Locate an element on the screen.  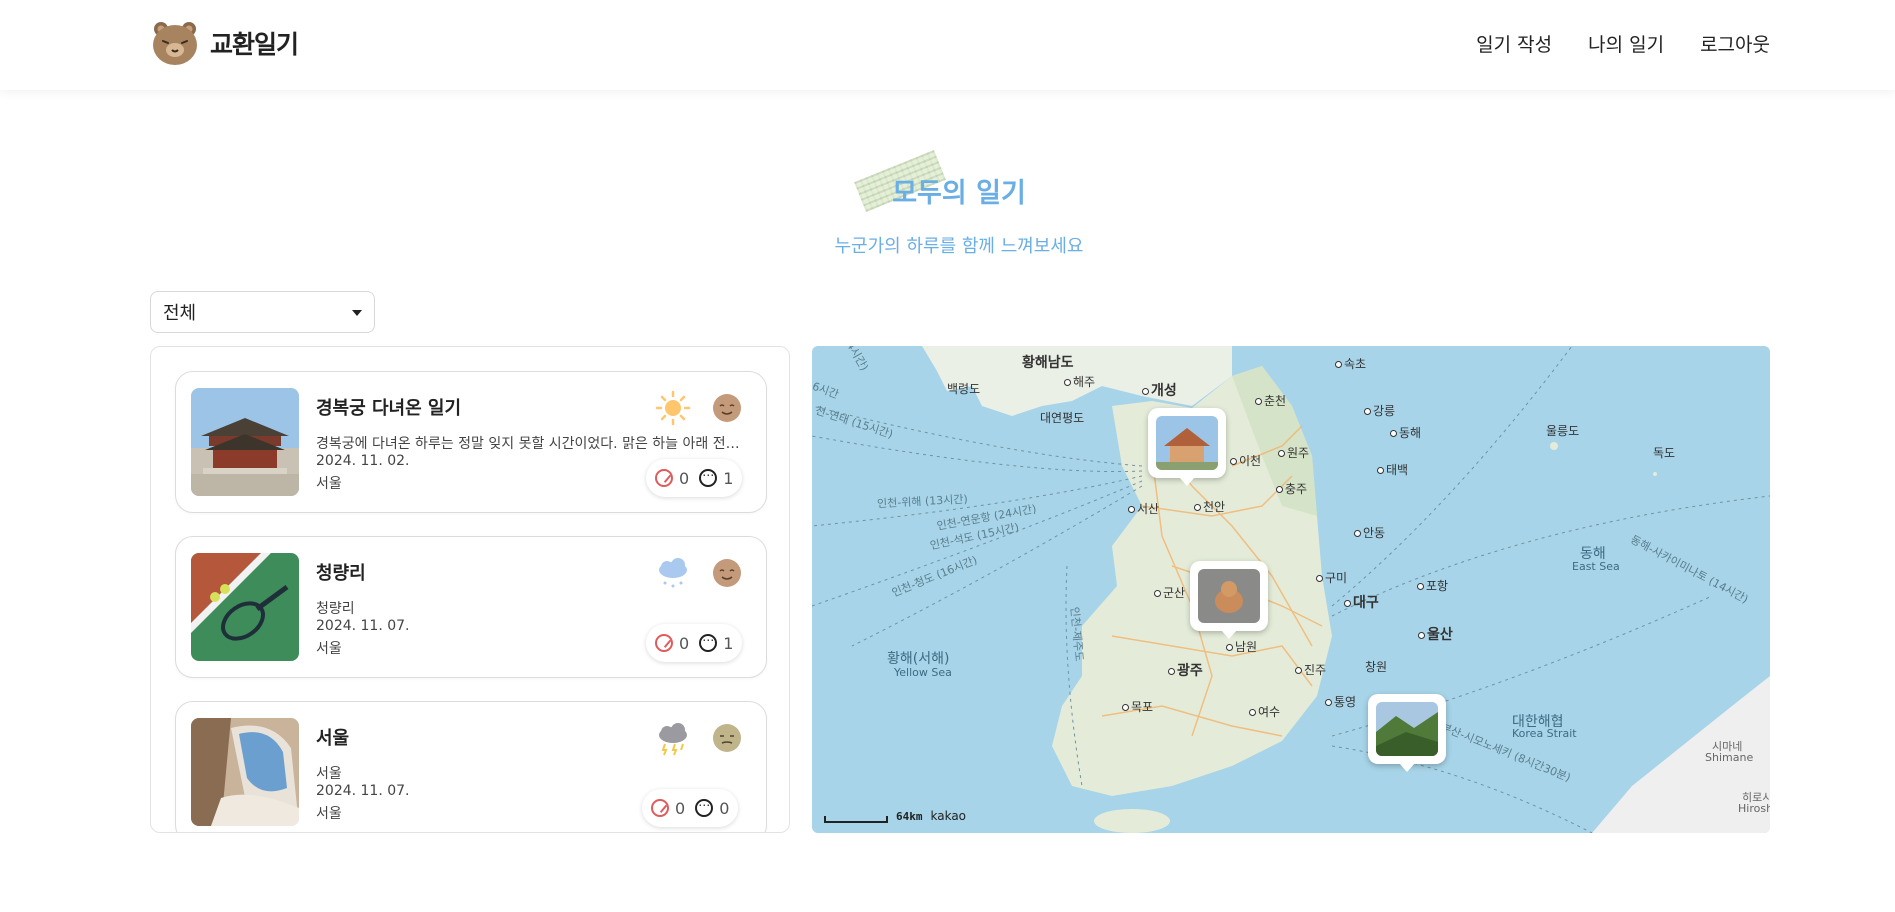
map-label: 천안 is located at coordinates (1209, 506).